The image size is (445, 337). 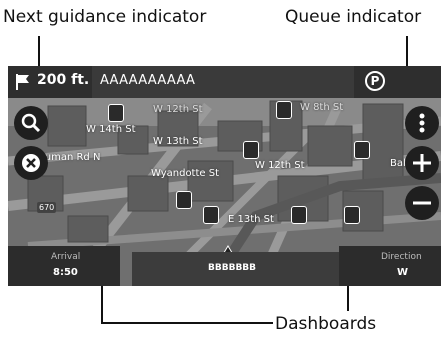 I want to click on menu-icon, so click(x=422, y=123).